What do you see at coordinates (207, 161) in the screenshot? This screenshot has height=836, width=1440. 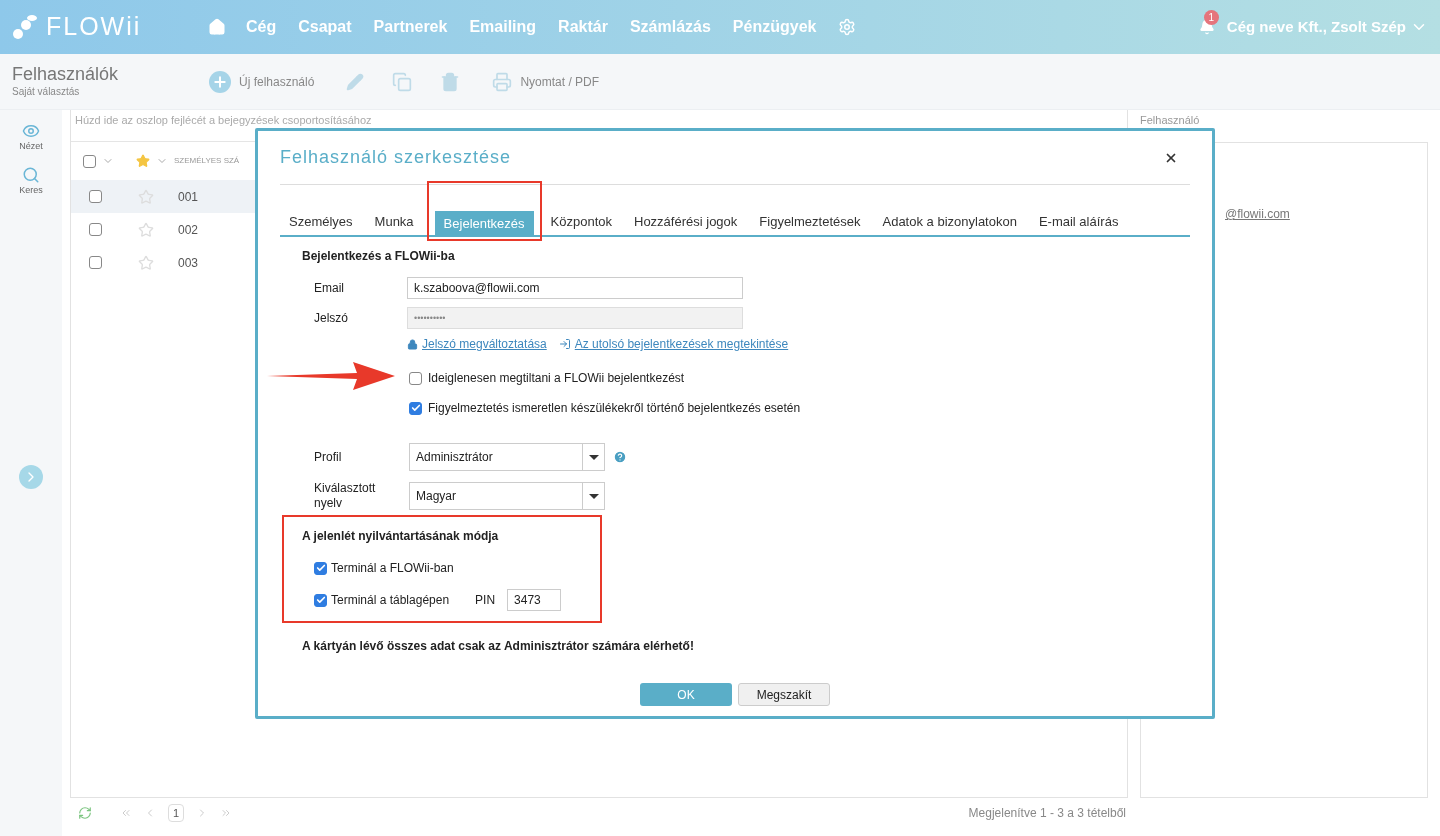 I see `column-header: SZEMÉLYES SZÁ` at bounding box center [207, 161].